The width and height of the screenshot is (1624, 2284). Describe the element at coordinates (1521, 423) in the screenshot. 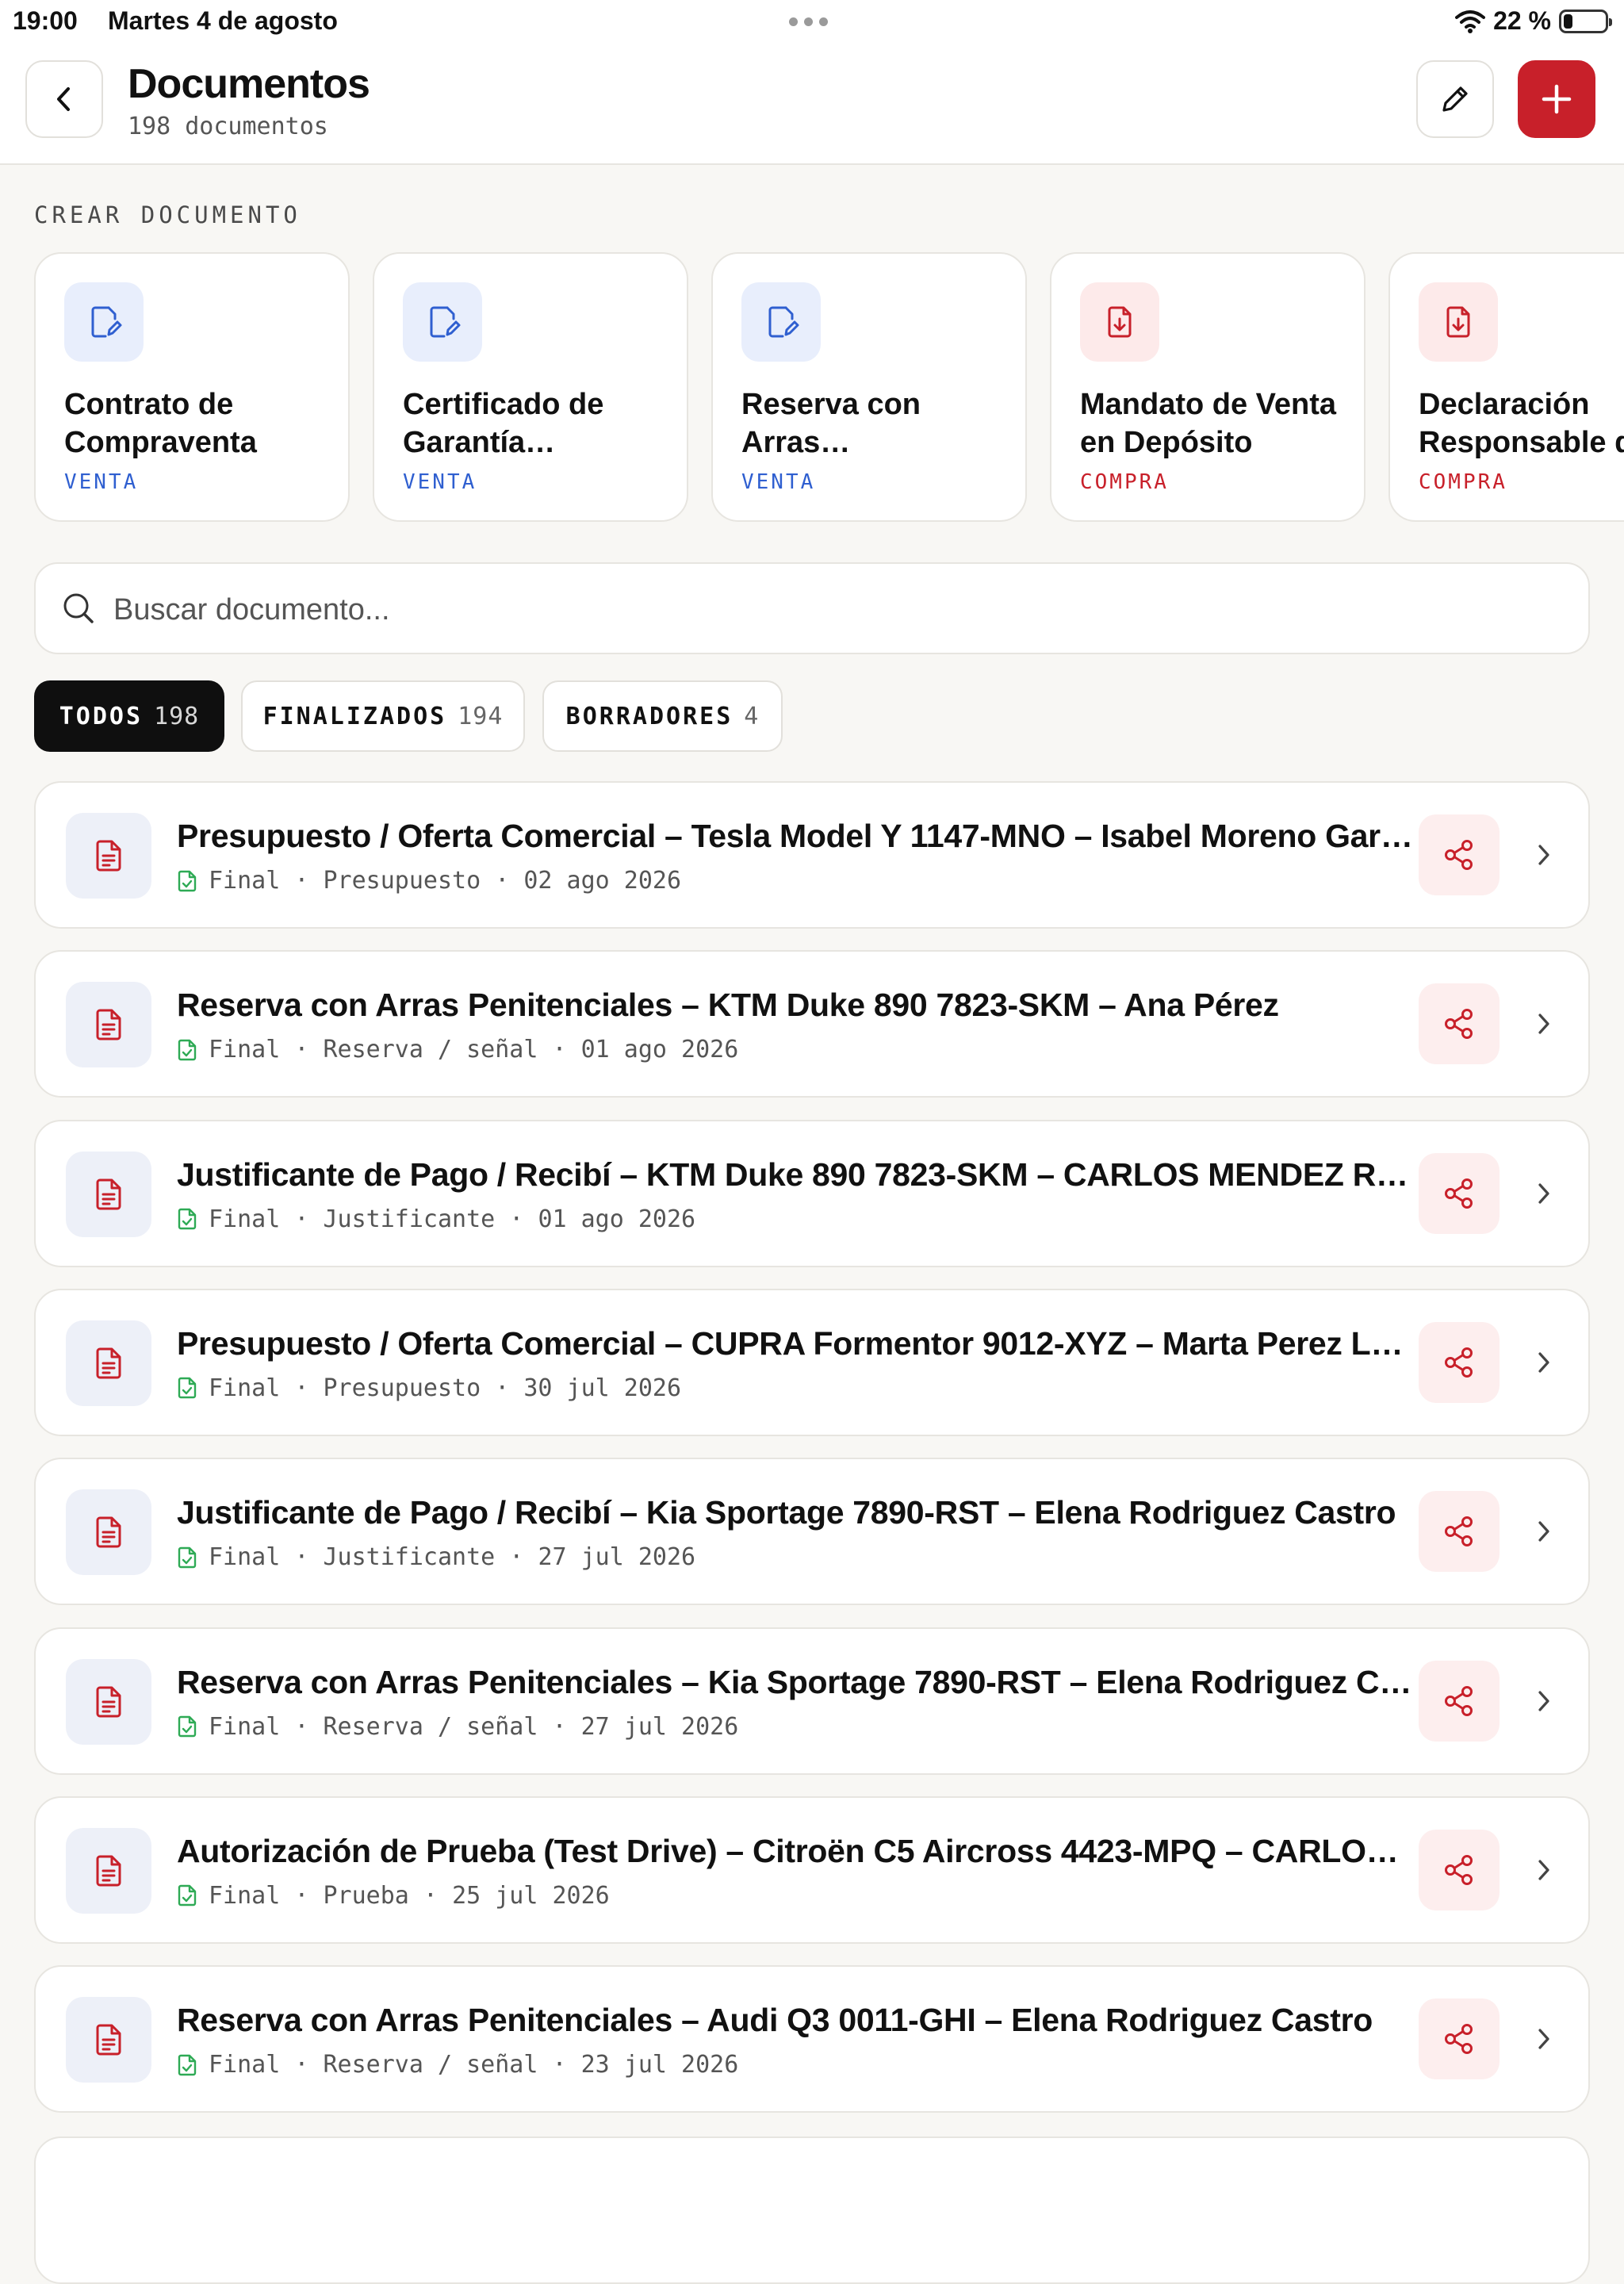

I see `card-title: Declaración Responsable de` at that location.